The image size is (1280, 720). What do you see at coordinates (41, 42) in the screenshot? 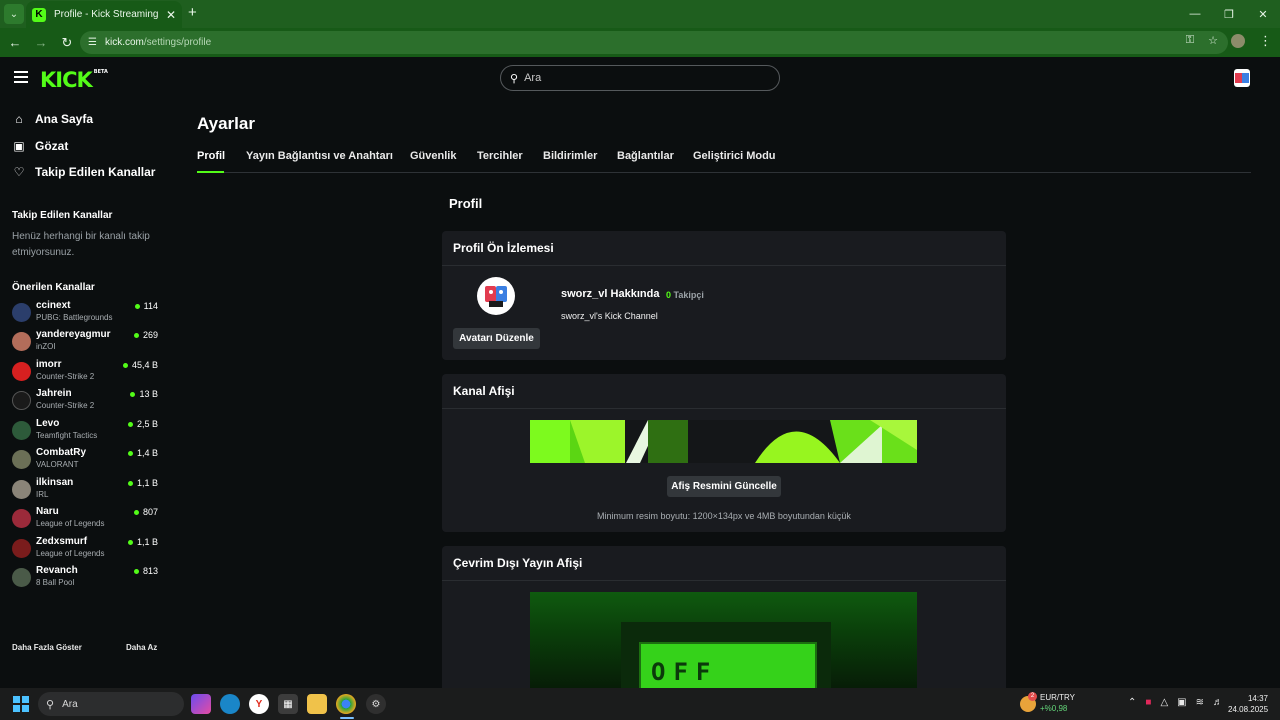
I see `forward-icon: →` at bounding box center [41, 42].